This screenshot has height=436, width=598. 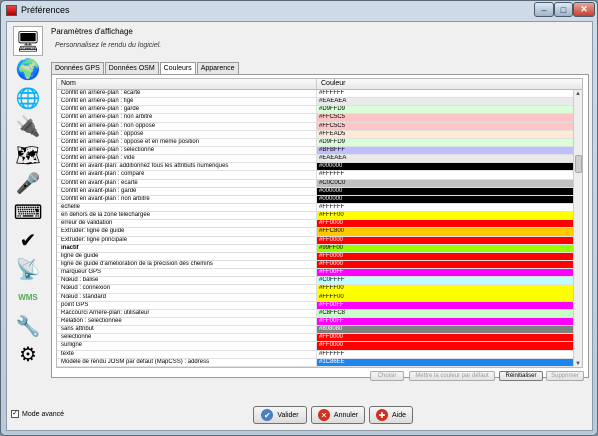 What do you see at coordinates (28, 241) in the screenshot?
I see `sidebar-item-validator-settings: ✔` at bounding box center [28, 241].